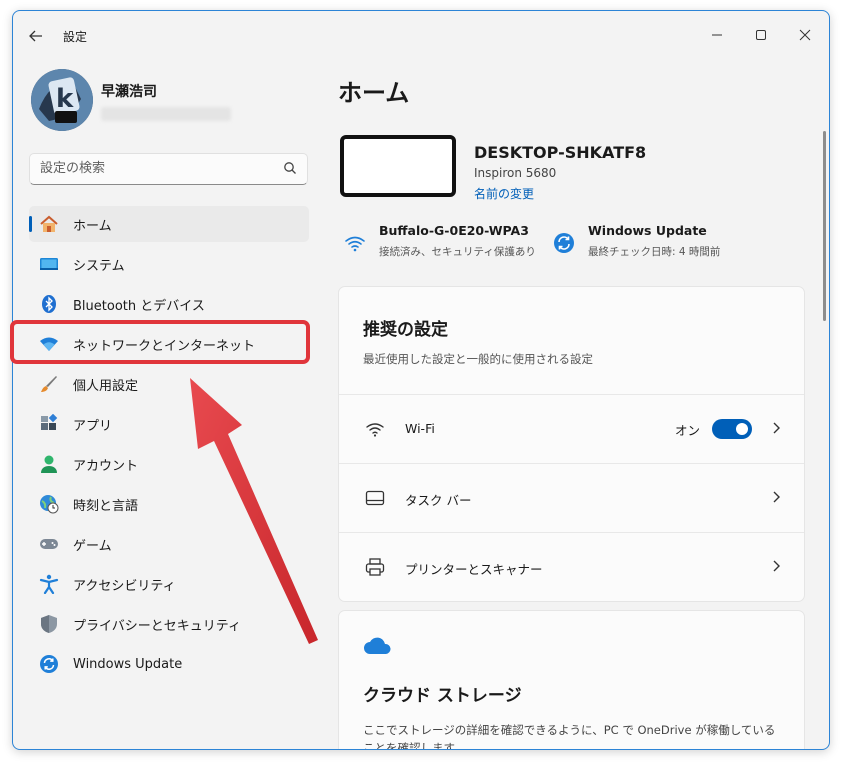  I want to click on bluetooth-icon, so click(49, 304).